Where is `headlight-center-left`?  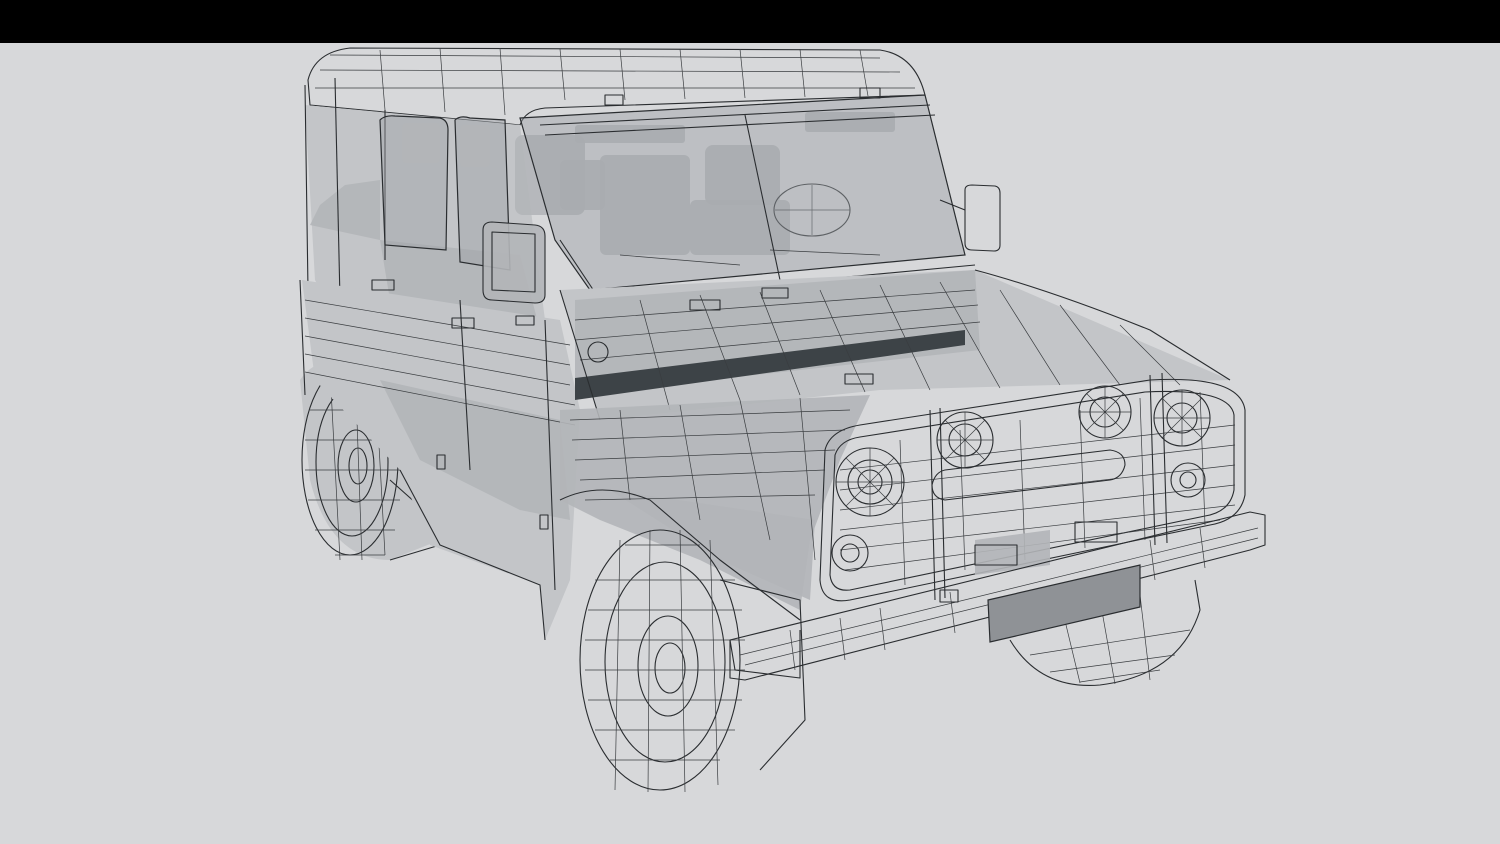 headlight-center-left is located at coordinates (965, 440).